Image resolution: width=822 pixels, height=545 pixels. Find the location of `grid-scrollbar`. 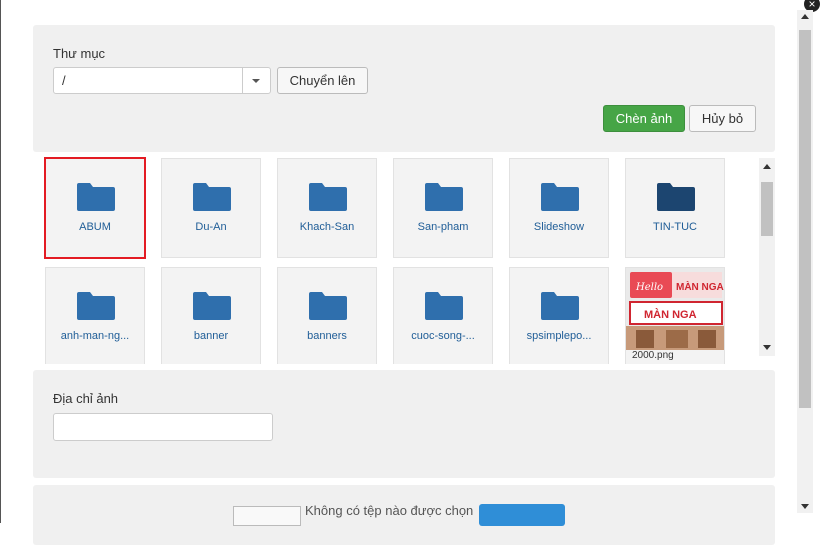

grid-scrollbar is located at coordinates (767, 257).